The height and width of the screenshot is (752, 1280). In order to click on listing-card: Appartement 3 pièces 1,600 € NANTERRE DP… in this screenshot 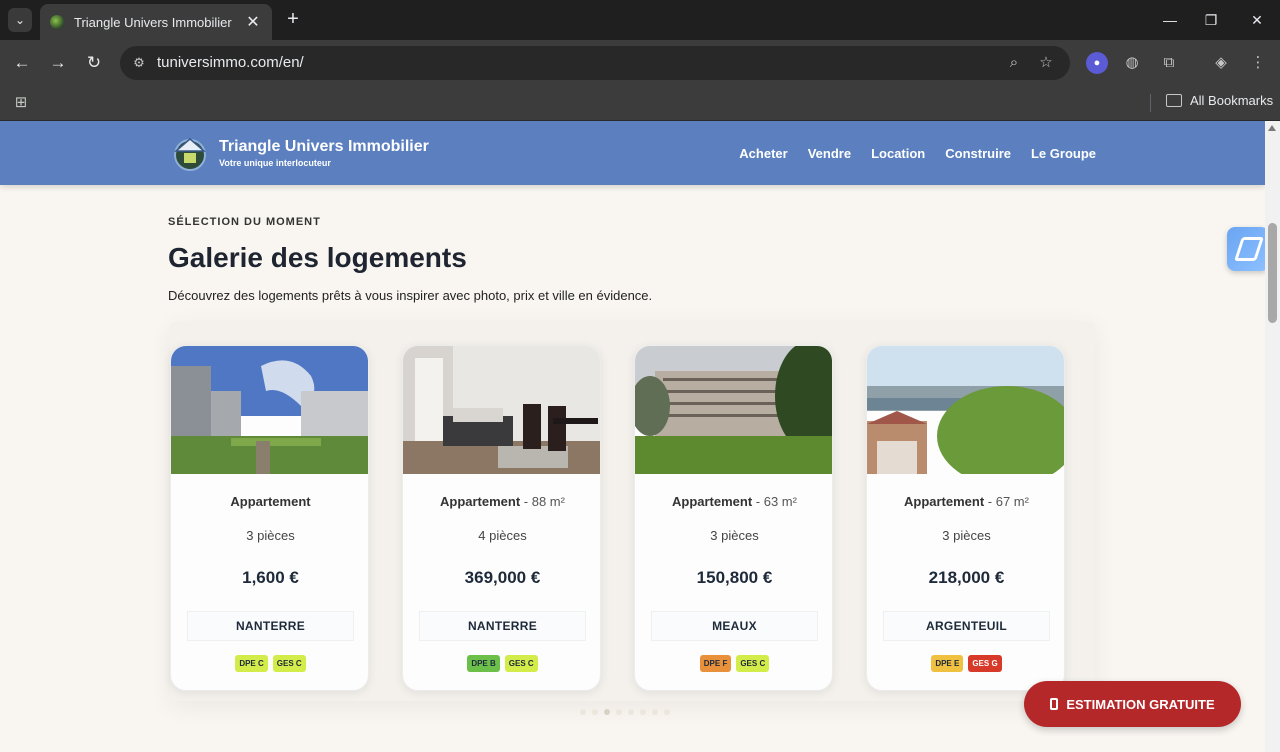, I will do `click(269, 518)`.